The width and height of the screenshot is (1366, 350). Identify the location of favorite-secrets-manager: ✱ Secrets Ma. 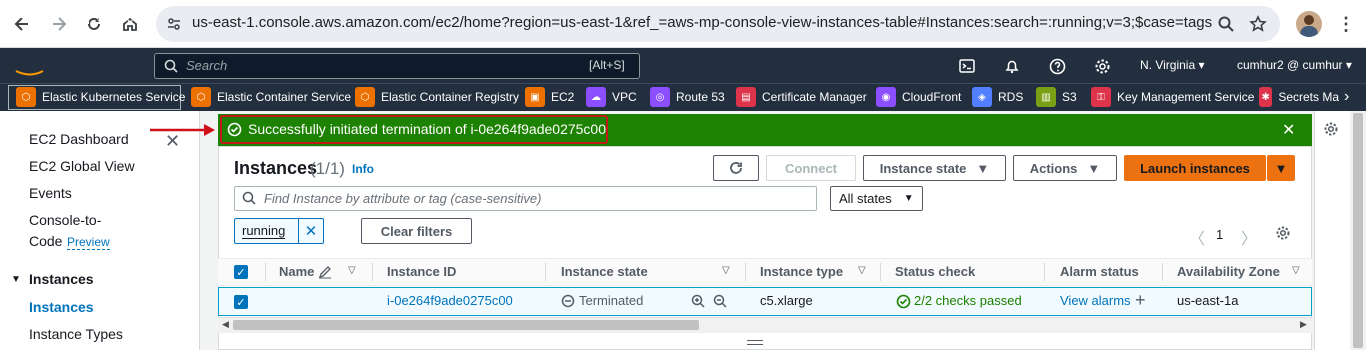
(1299, 97).